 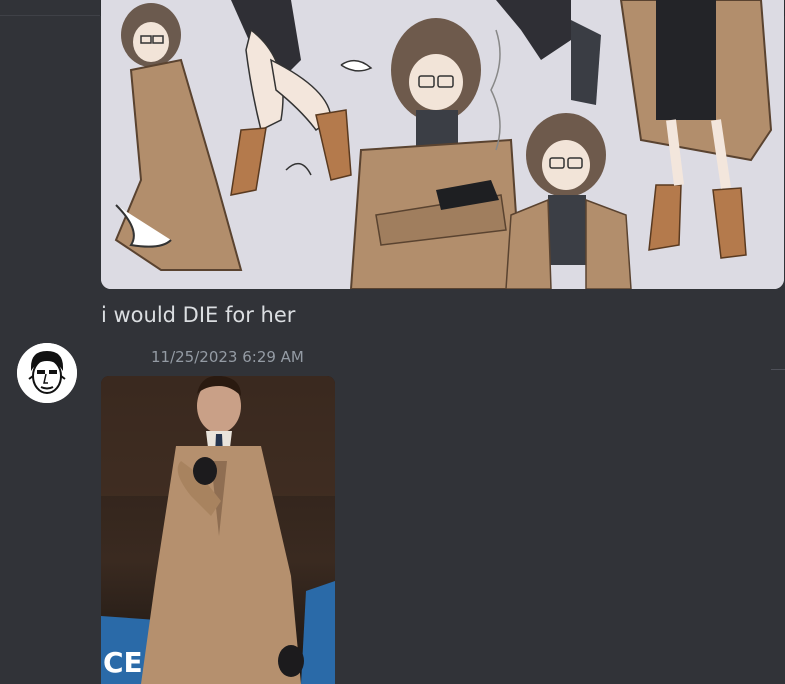 I want to click on photo-man-pointing: CE, so click(x=218, y=530).